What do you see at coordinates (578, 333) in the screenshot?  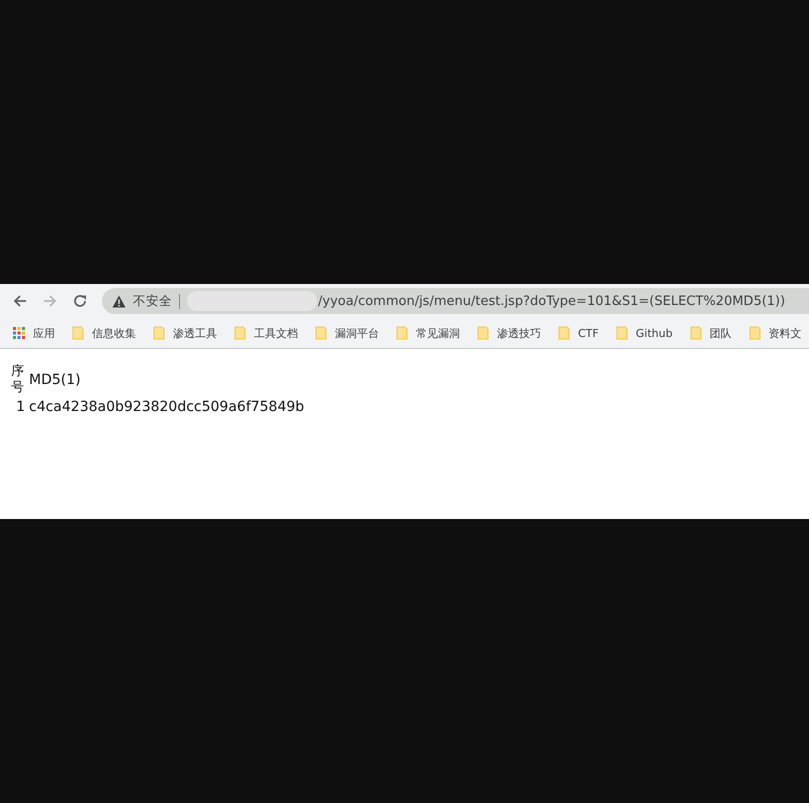 I see `bookmark-item: CTF` at bounding box center [578, 333].